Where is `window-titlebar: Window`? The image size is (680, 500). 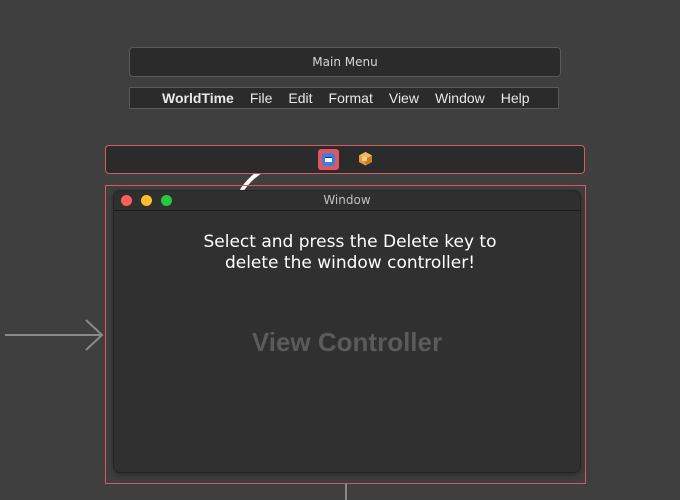
window-titlebar: Window is located at coordinates (347, 201).